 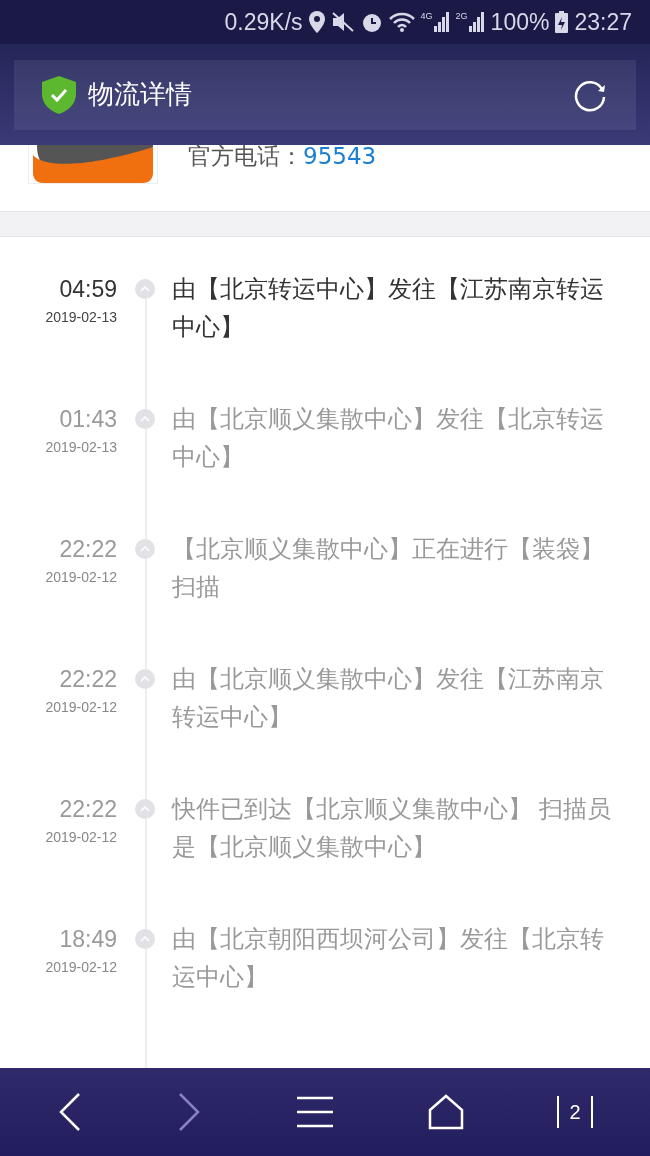 What do you see at coordinates (140, 94) in the screenshot?
I see `page-title: 物流详情` at bounding box center [140, 94].